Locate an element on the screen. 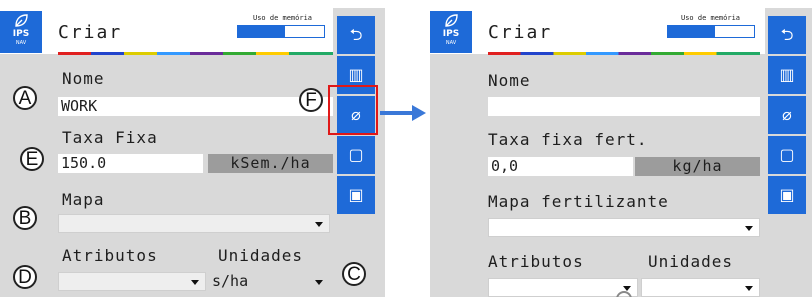  fertilizer-map-dropdown is located at coordinates (624, 227).